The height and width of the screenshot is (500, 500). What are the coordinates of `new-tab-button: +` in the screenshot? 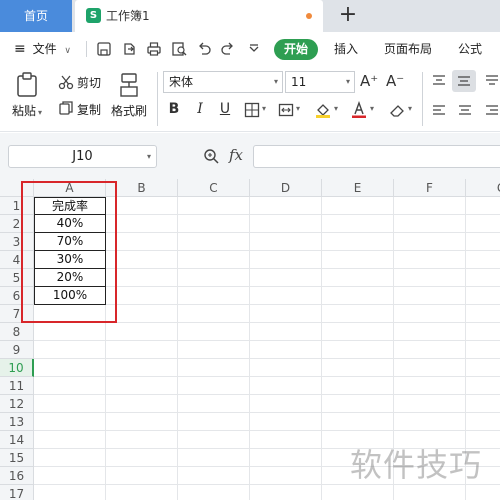 It's located at (348, 16).